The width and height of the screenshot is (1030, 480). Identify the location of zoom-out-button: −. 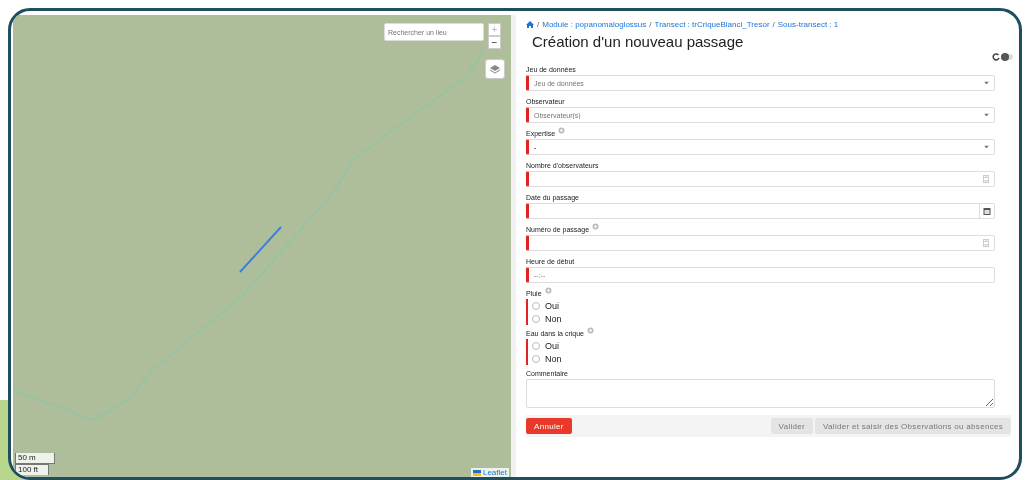
(494, 42).